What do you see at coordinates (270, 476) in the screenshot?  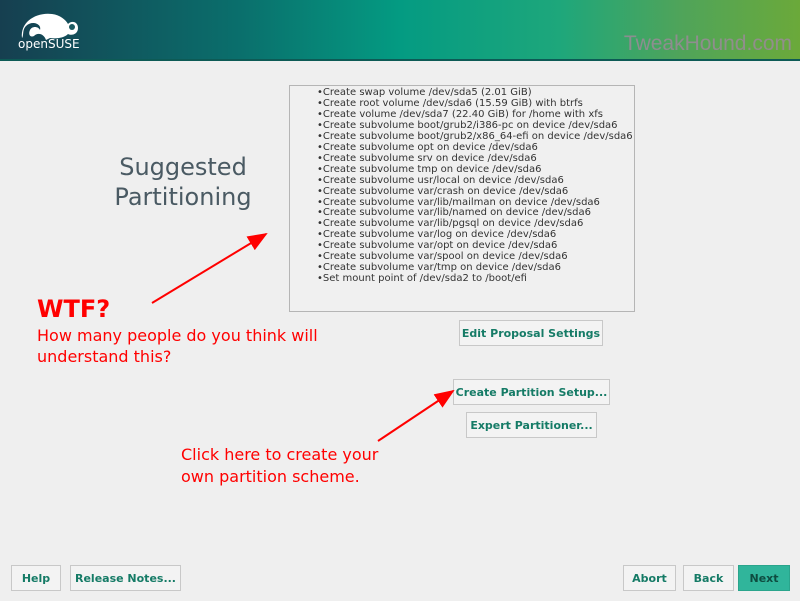 I see `annotation-line: own partition scheme.` at bounding box center [270, 476].